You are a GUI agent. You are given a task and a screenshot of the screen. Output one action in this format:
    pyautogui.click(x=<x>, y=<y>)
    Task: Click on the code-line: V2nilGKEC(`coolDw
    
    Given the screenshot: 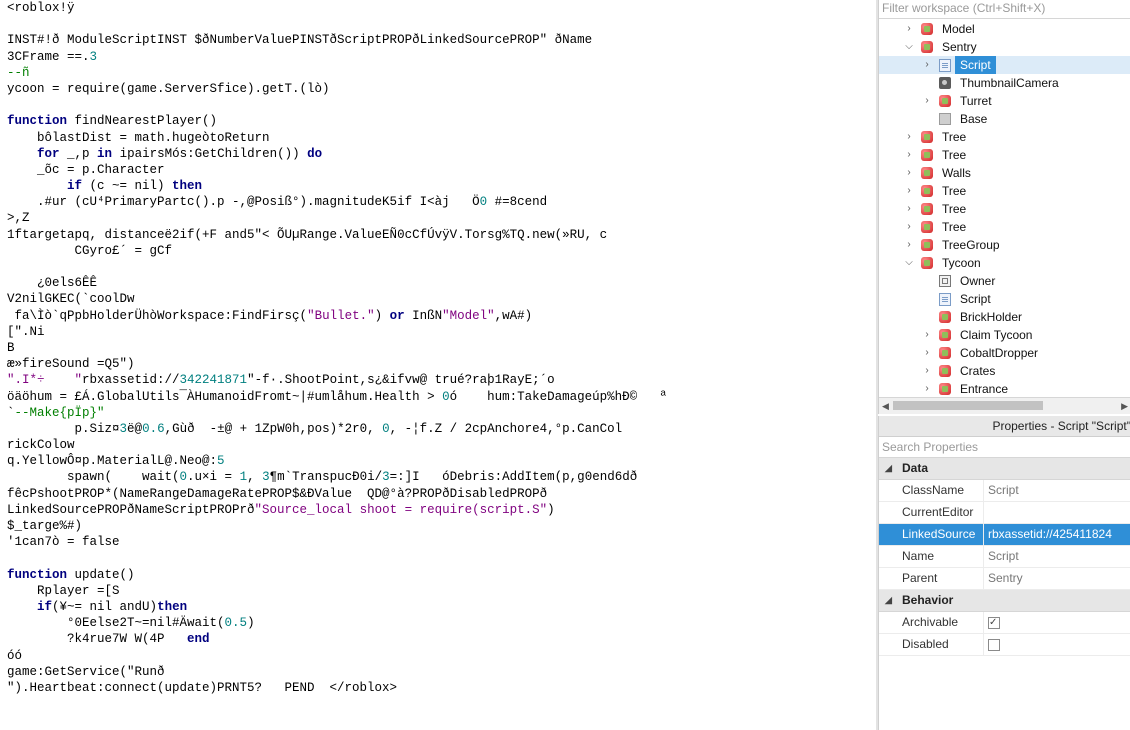 What is the action you would take?
    pyautogui.click(x=337, y=299)
    